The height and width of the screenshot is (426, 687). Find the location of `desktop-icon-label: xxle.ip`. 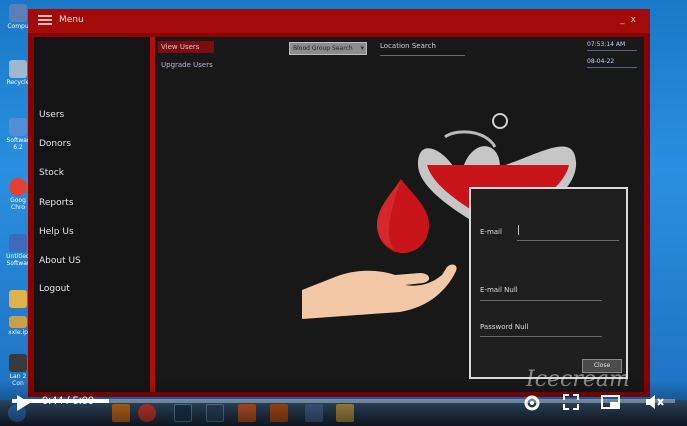

desktop-icon-label: xxle.ip is located at coordinates (18, 332).